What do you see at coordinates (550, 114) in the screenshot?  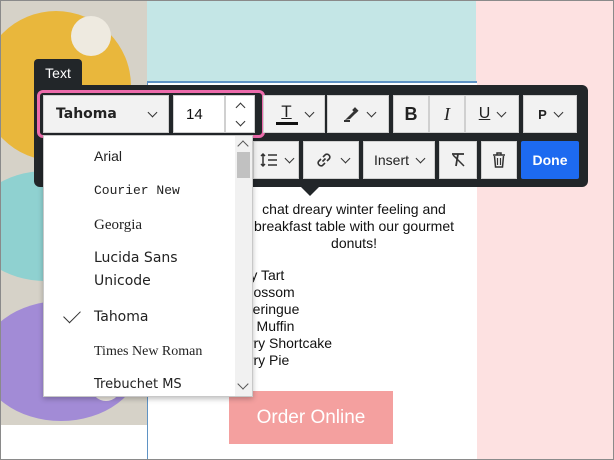 I see `paragraph-style-button: P` at bounding box center [550, 114].